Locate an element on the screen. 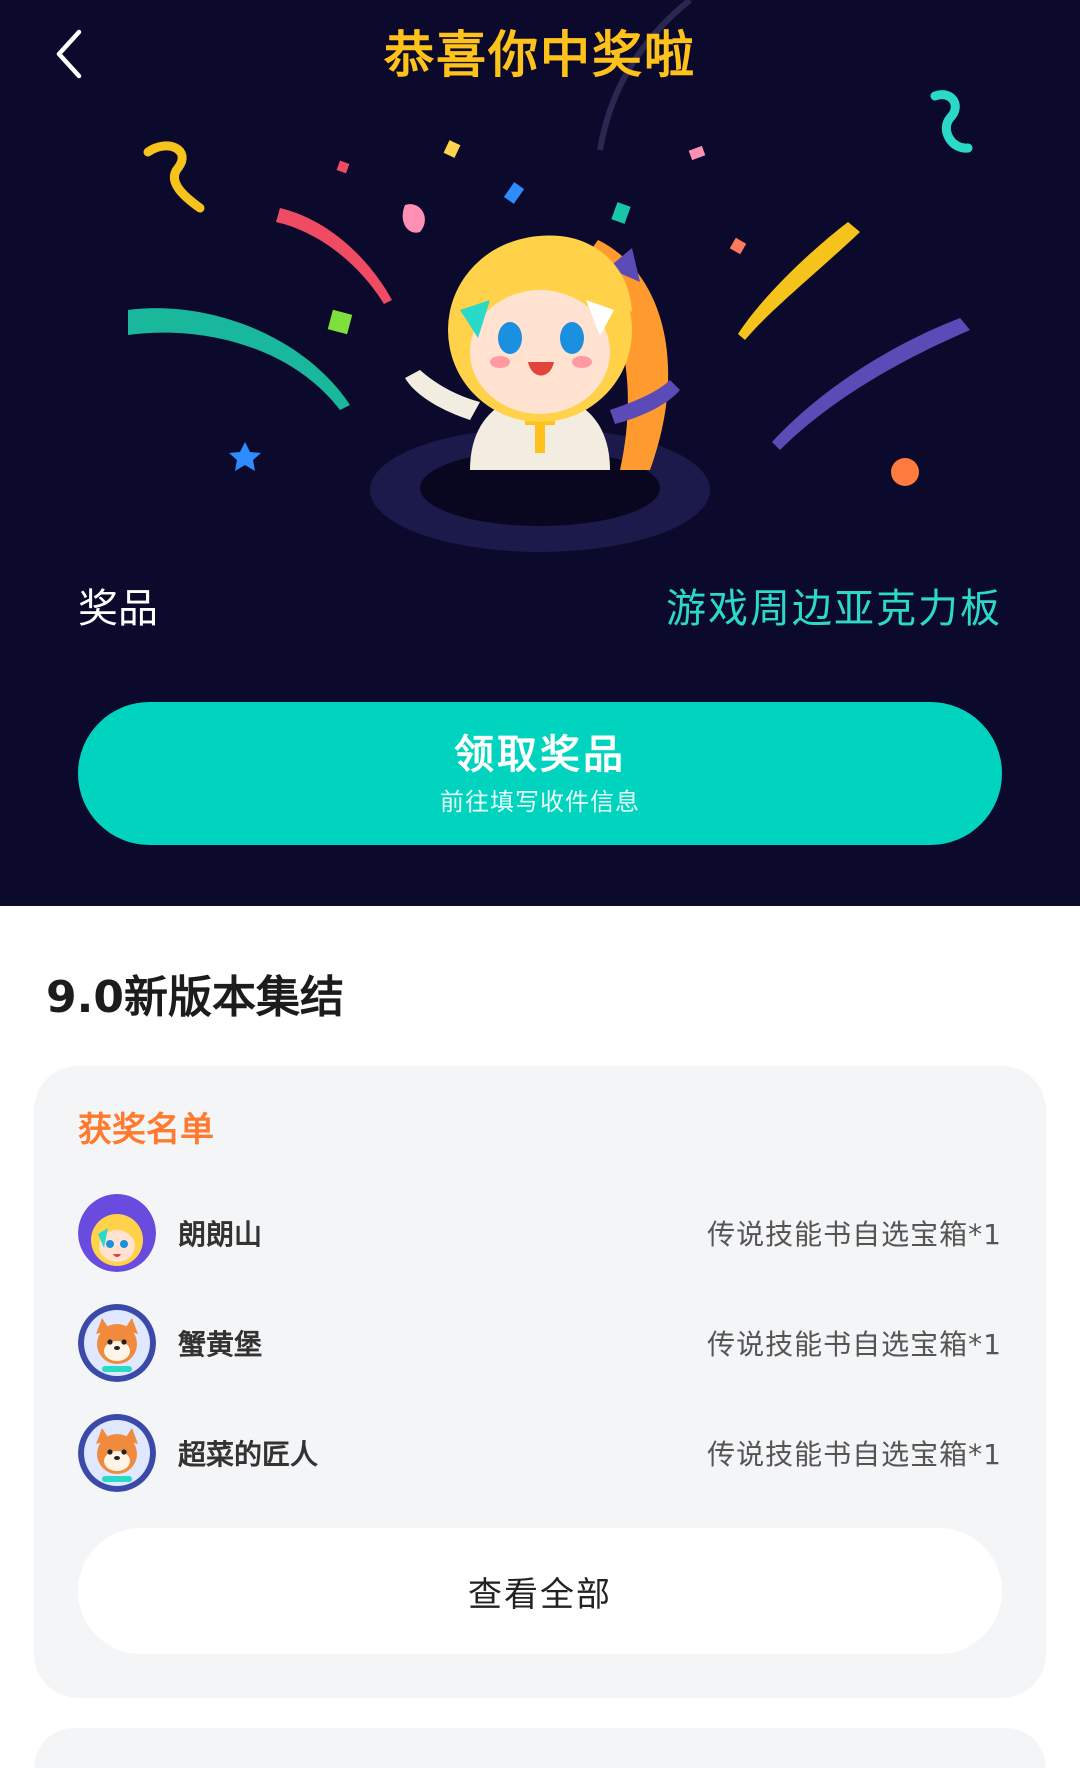 The image size is (1080, 1768). winner-name: 朗朗山 is located at coordinates (220, 1234).